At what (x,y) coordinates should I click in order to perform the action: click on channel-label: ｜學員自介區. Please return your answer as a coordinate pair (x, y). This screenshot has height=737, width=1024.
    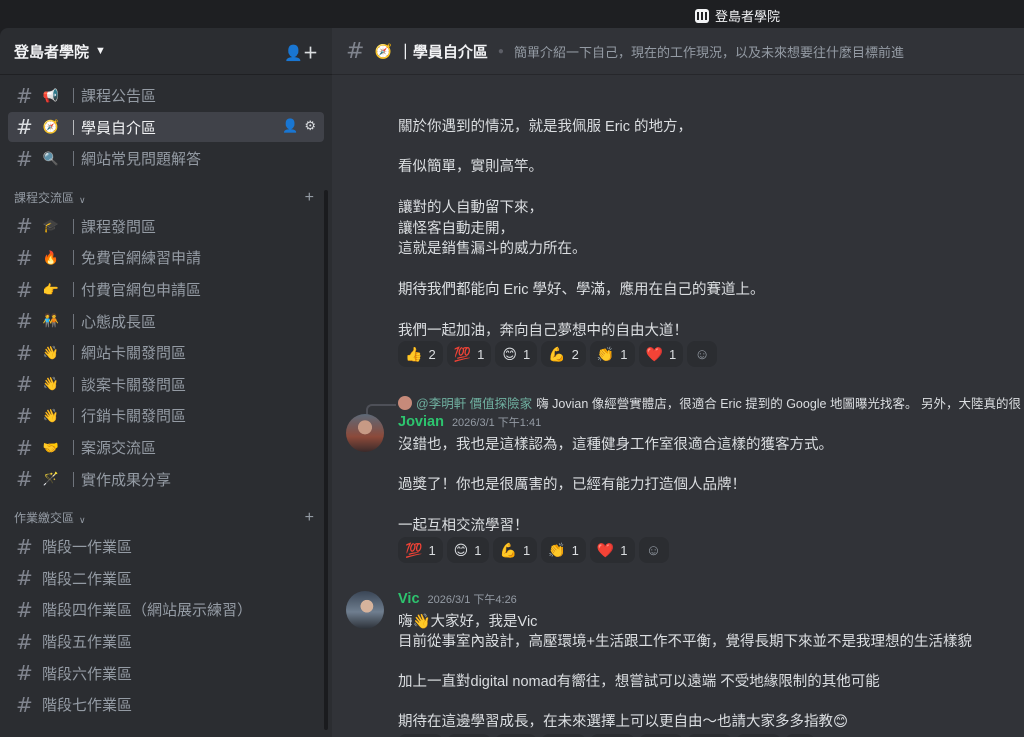
    Looking at the image, I should click on (111, 128).